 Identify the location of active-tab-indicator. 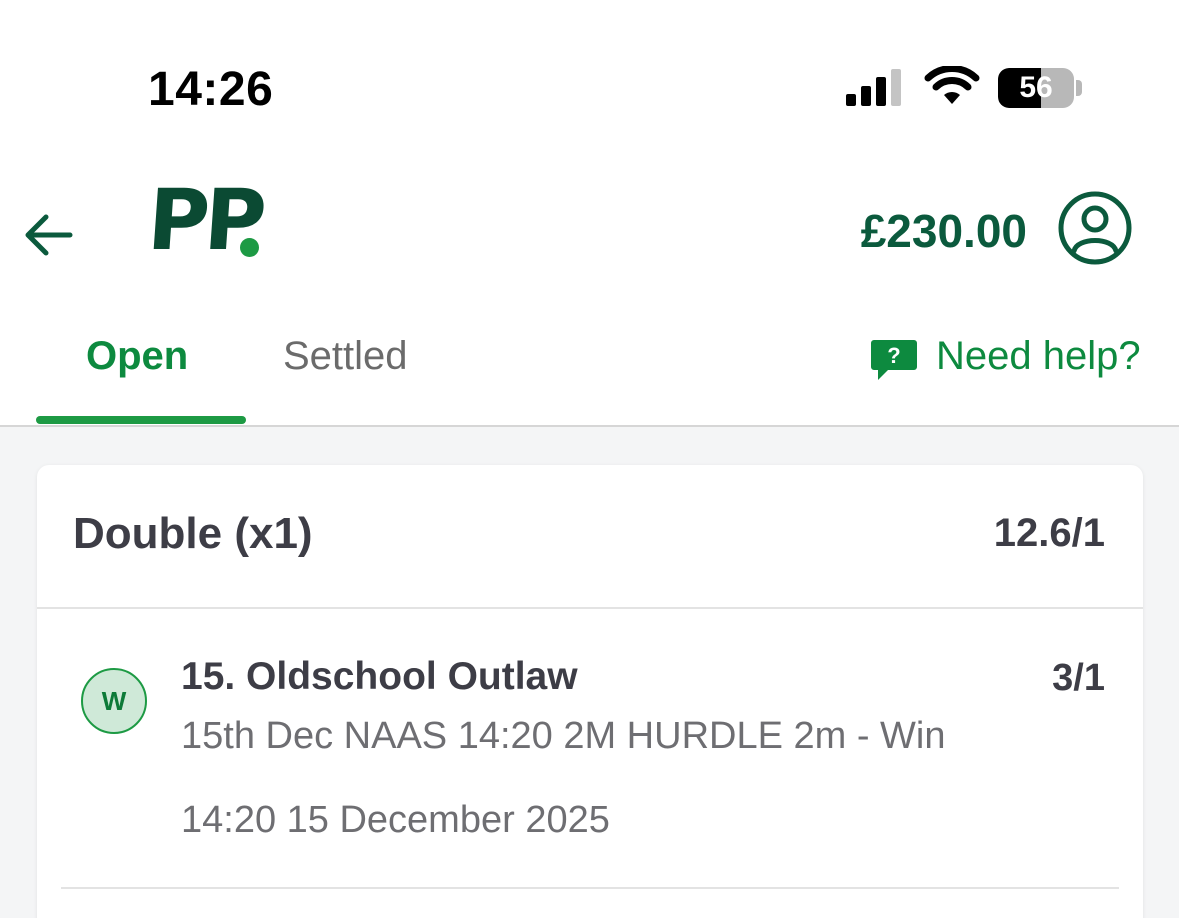
(141, 420).